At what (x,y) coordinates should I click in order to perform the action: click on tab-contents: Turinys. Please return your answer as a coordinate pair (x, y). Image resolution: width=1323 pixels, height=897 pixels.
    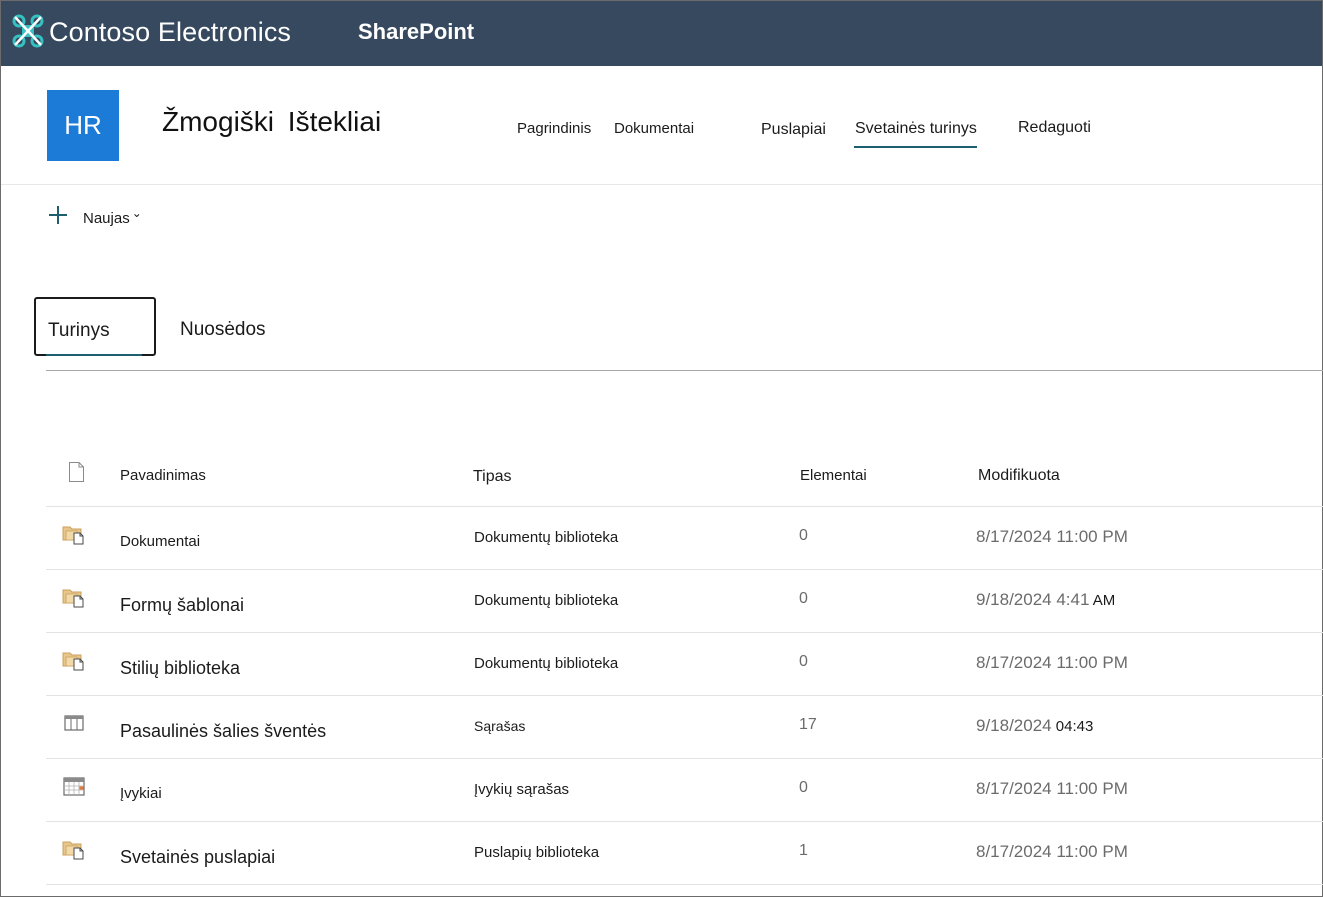
    Looking at the image, I should click on (95, 326).